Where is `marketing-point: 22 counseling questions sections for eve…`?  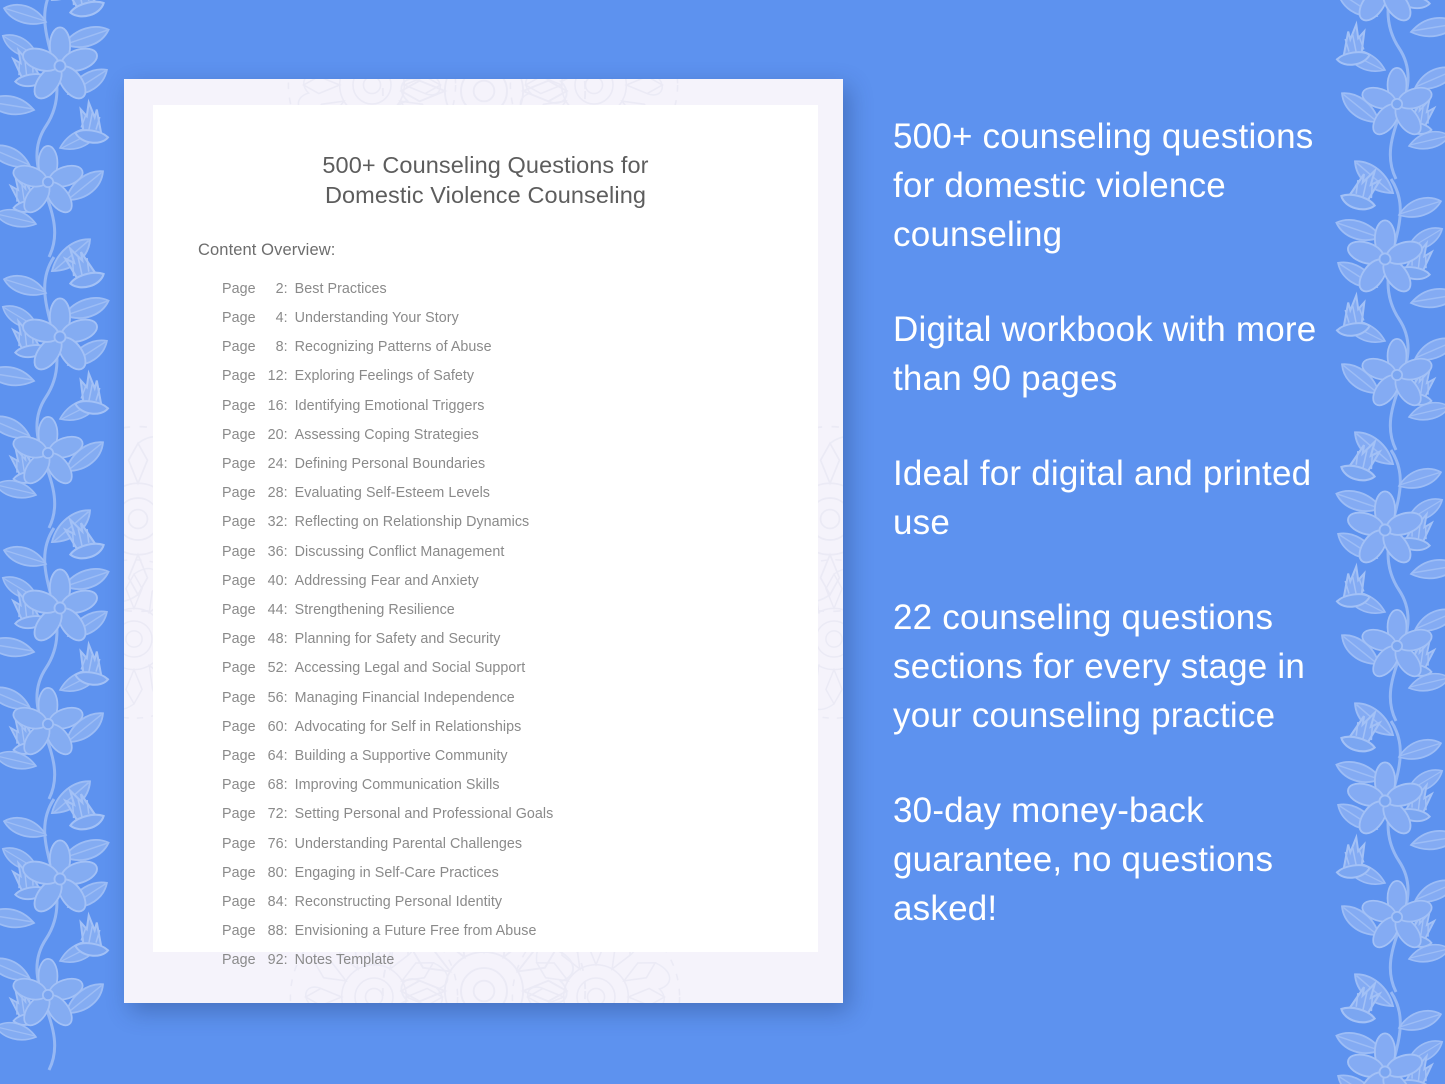 marketing-point: 22 counseling questions sections for eve… is located at coordinates (1099, 666).